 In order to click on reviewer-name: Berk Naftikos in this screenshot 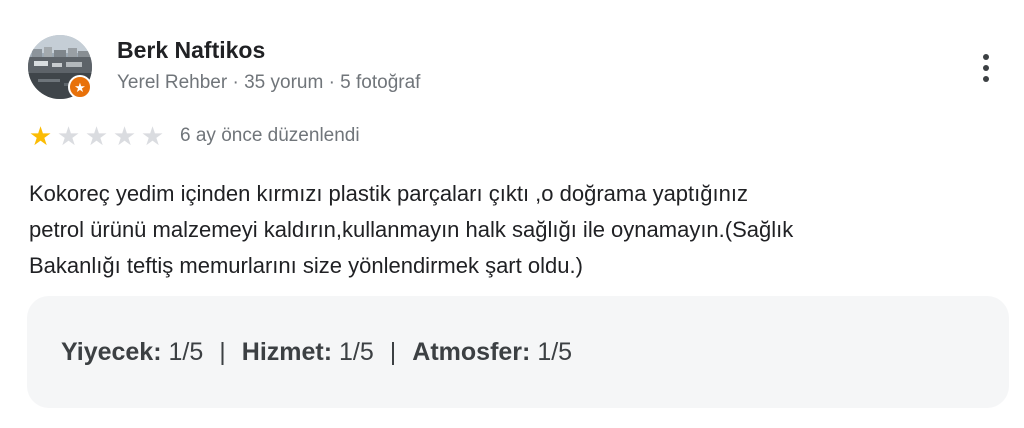, I will do `click(191, 50)`.